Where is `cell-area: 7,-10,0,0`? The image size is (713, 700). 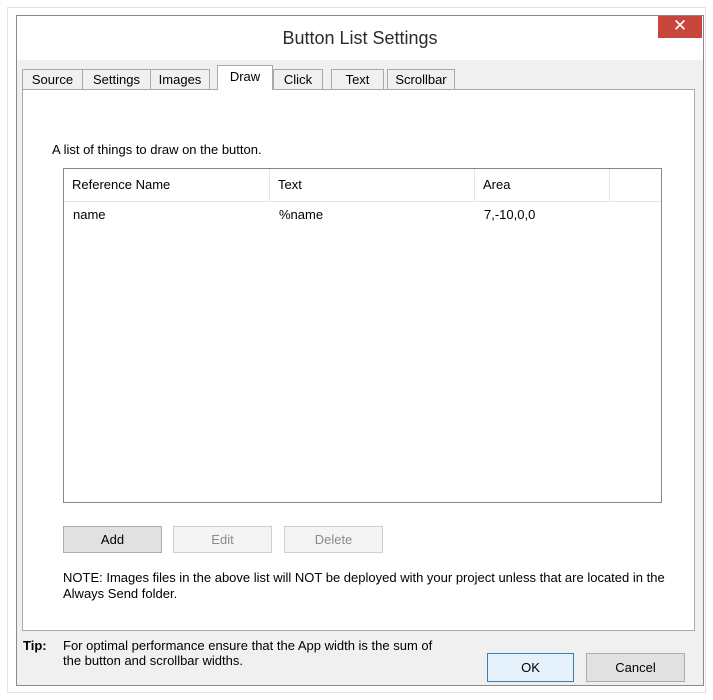
cell-area: 7,-10,0,0 is located at coordinates (510, 214).